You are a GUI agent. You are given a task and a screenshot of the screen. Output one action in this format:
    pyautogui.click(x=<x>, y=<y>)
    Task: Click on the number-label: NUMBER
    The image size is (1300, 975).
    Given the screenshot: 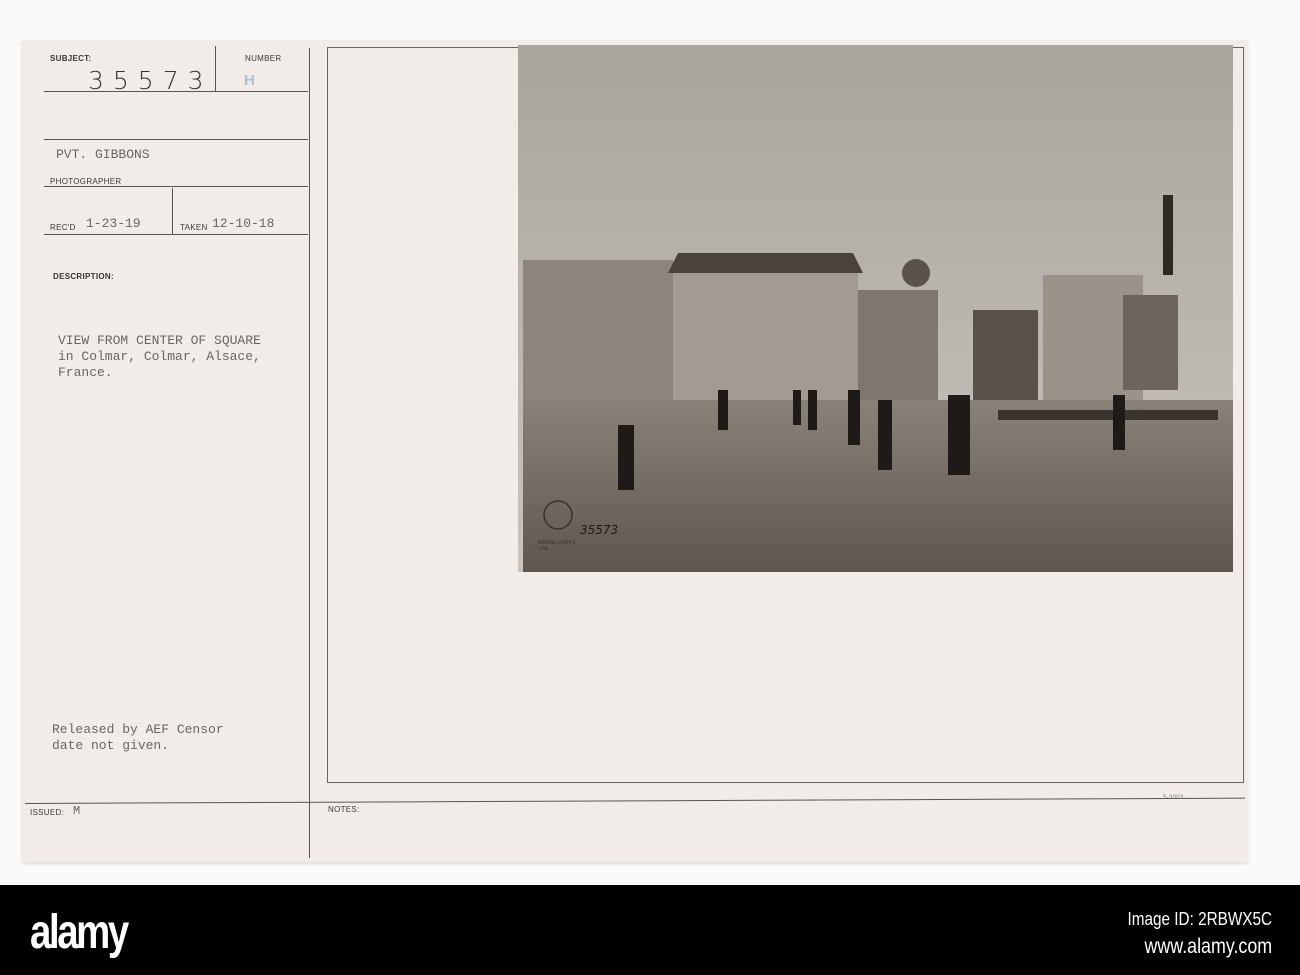 What is the action you would take?
    pyautogui.click(x=263, y=58)
    